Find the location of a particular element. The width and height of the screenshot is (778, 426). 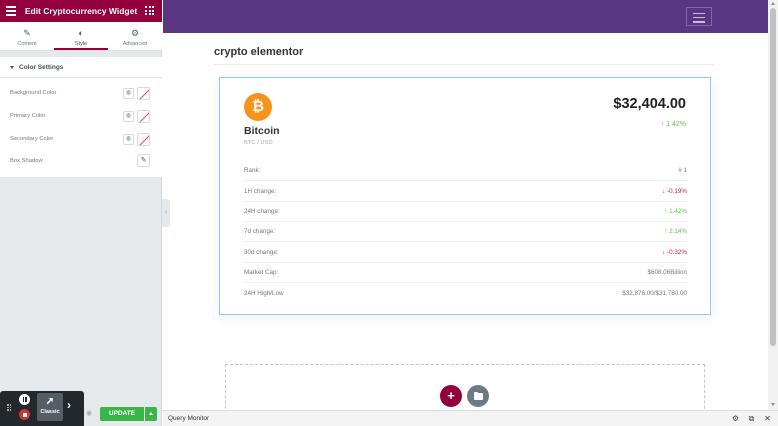

half-circle-icon: ◐ is located at coordinates (81, 33).